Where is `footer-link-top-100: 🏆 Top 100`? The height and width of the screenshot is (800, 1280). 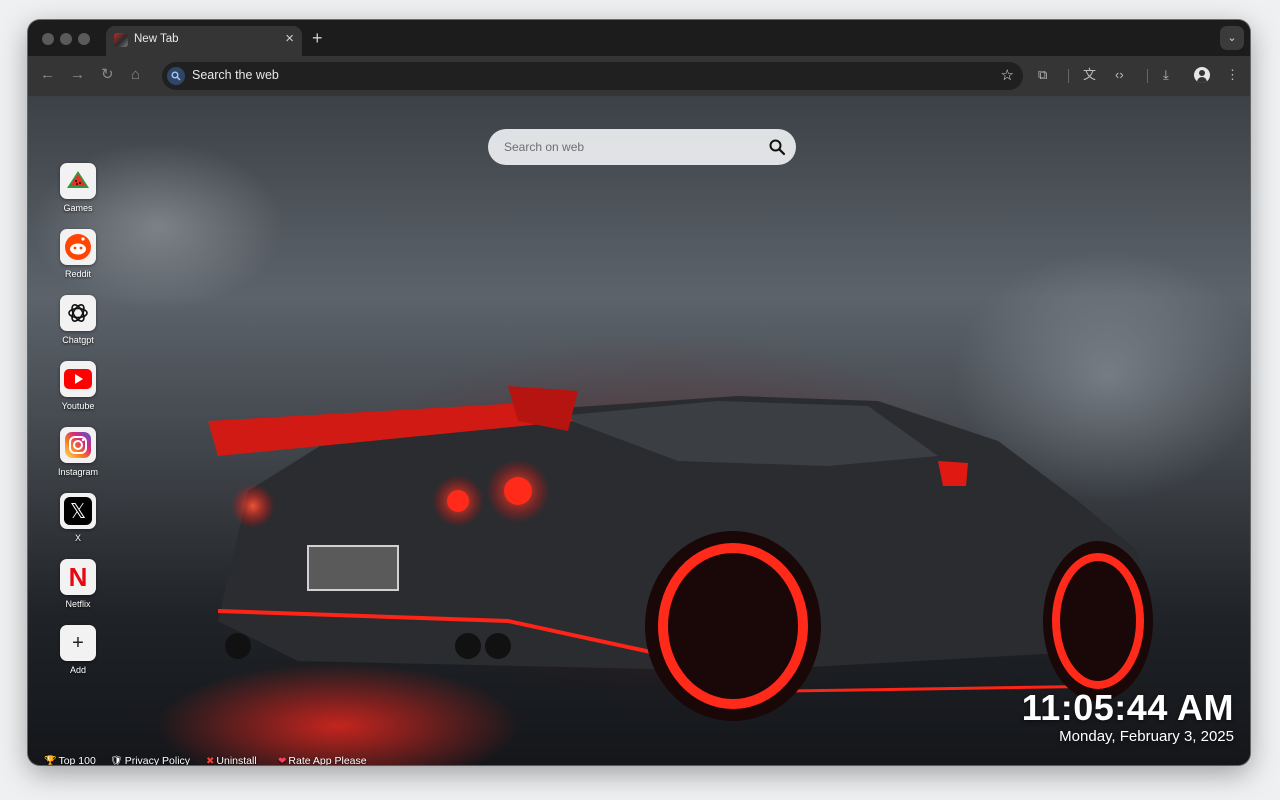
footer-link-top-100: 🏆 Top 100 is located at coordinates (70, 760).